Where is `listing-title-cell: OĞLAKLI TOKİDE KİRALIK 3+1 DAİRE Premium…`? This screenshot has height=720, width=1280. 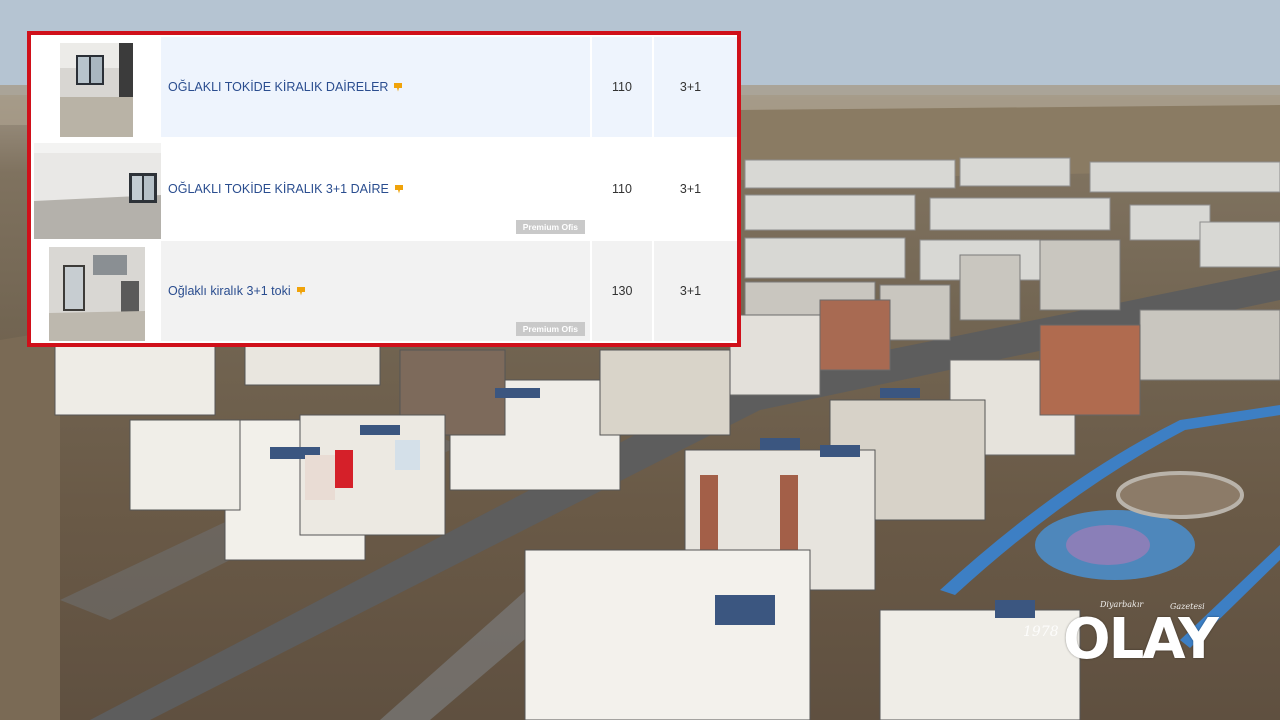
listing-title-cell: OĞLAKLI TOKİDE KİRALIK 3+1 DAİRE Premium… is located at coordinates (375, 189).